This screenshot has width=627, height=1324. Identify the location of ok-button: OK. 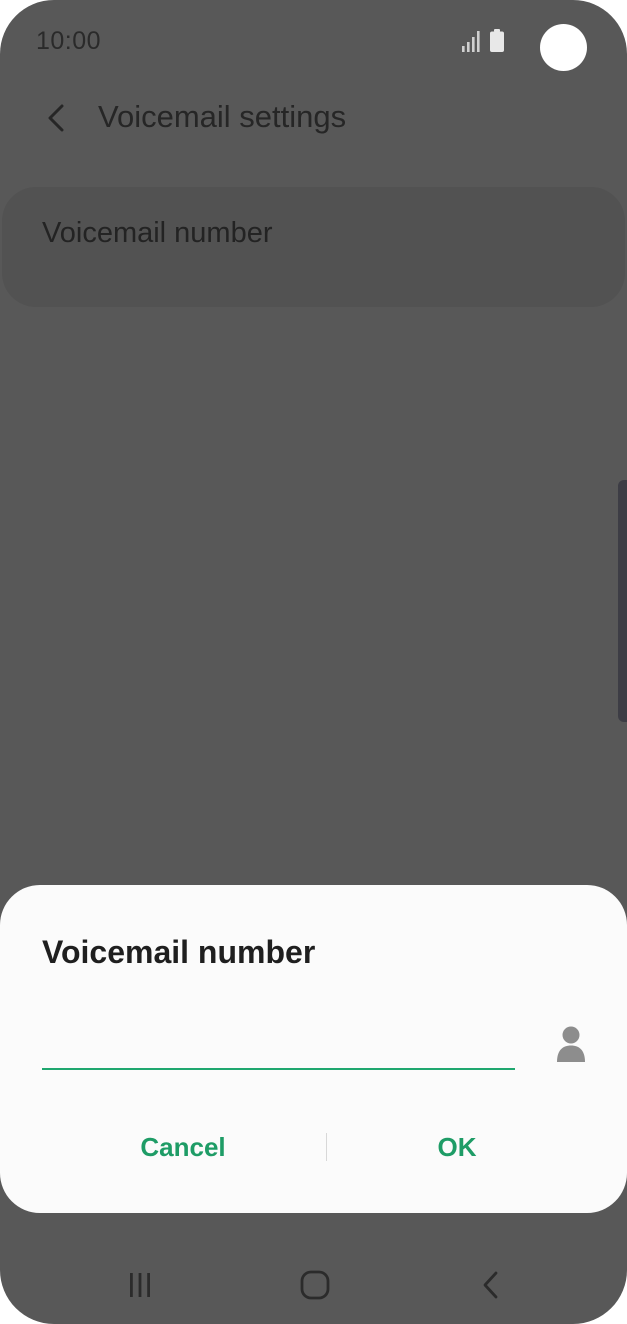
(457, 1147).